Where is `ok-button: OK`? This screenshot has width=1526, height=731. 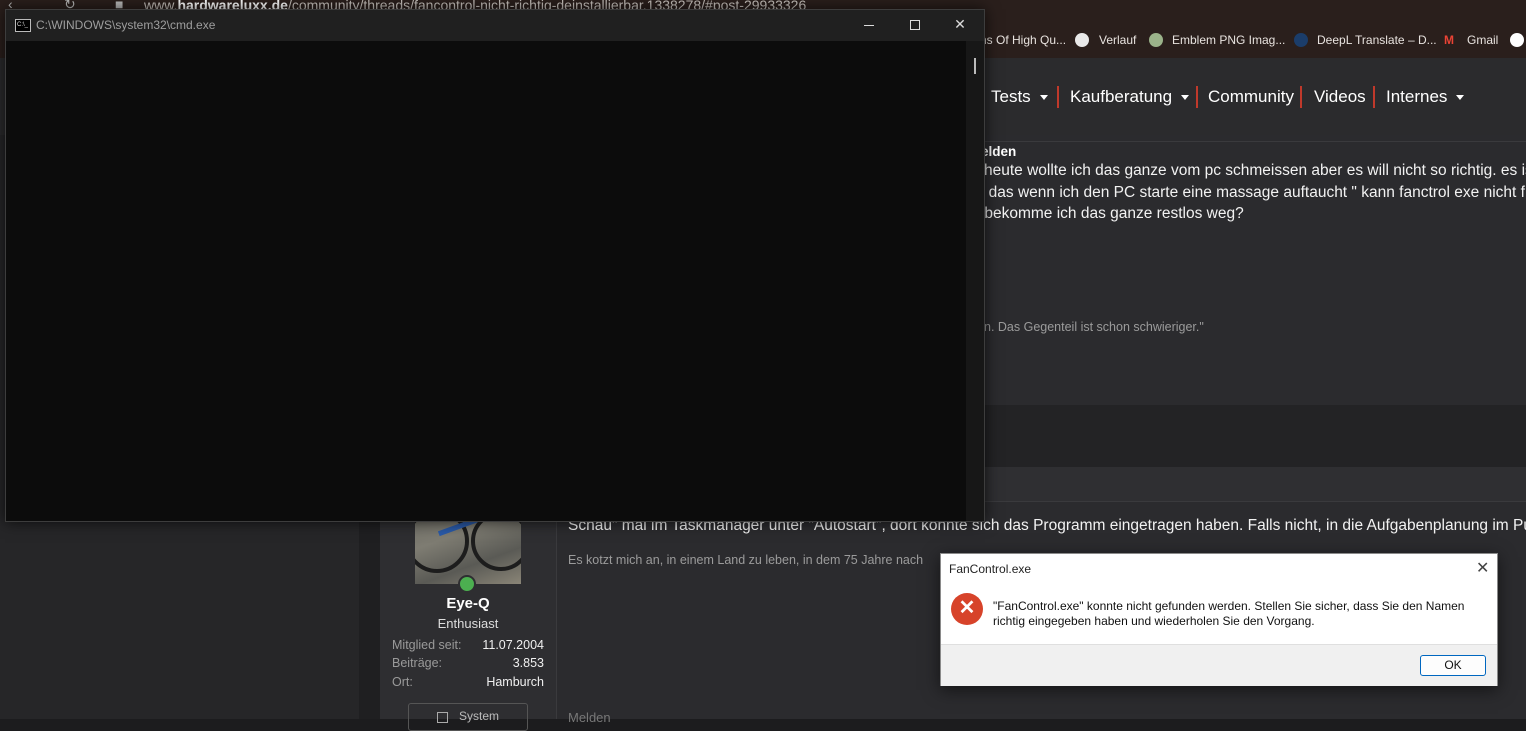 ok-button: OK is located at coordinates (1453, 665).